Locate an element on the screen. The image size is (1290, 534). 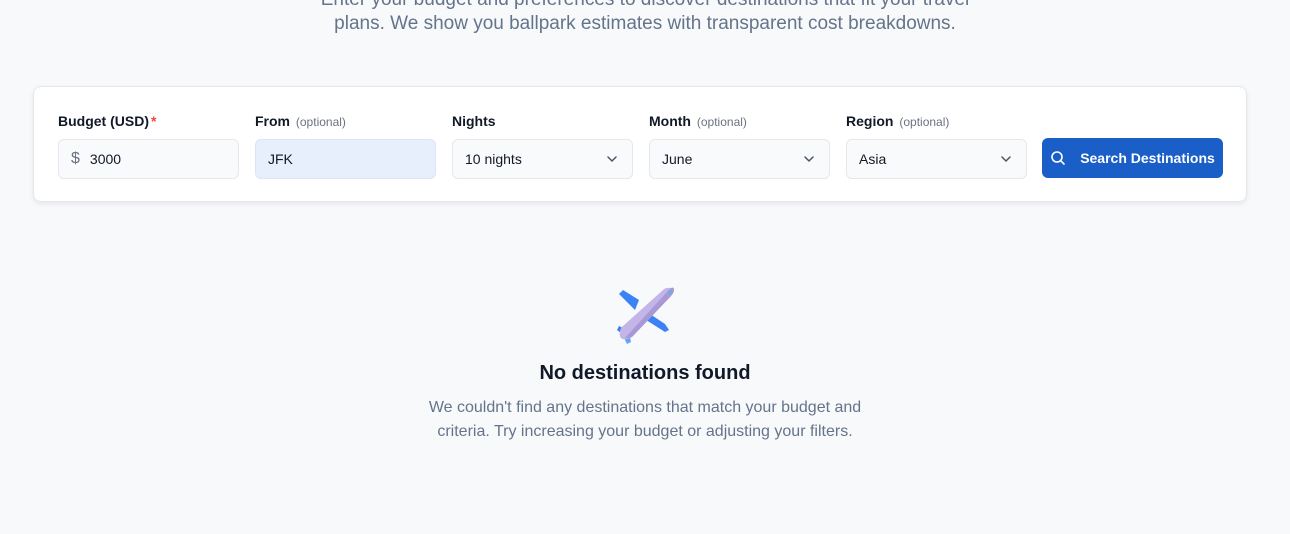
region-value: Asia is located at coordinates (873, 159).